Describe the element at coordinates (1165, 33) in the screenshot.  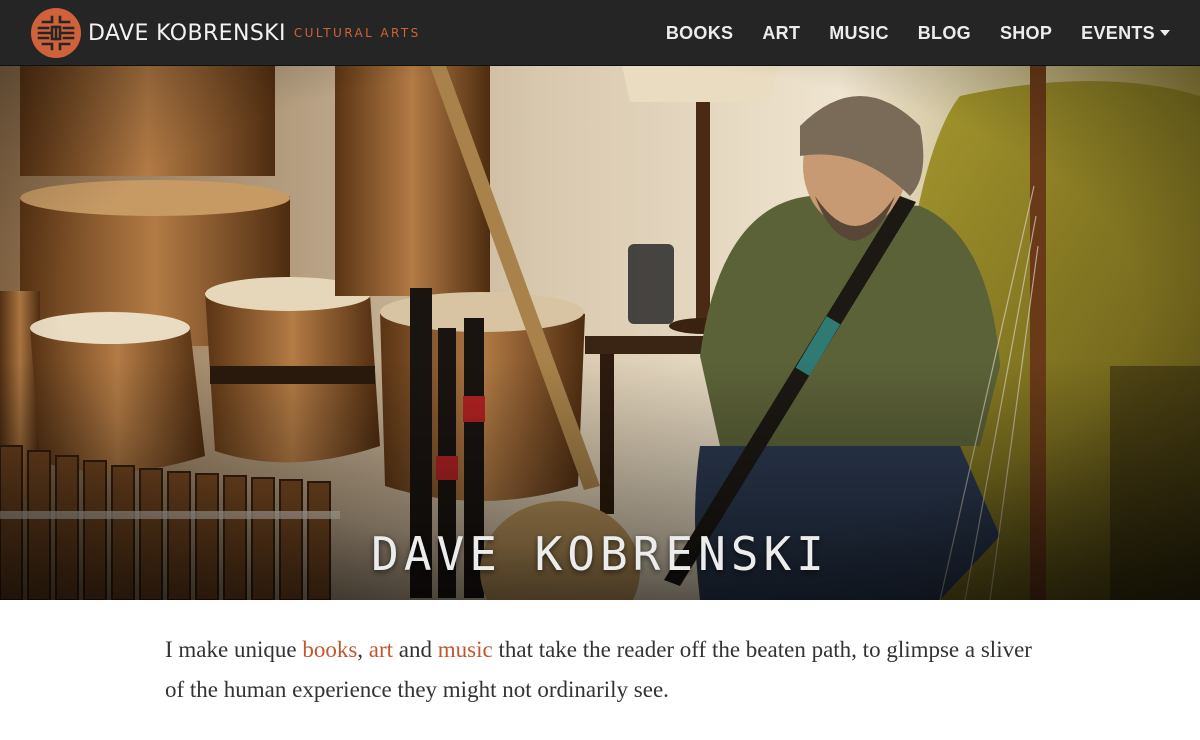
I see `caret-down-icon` at that location.